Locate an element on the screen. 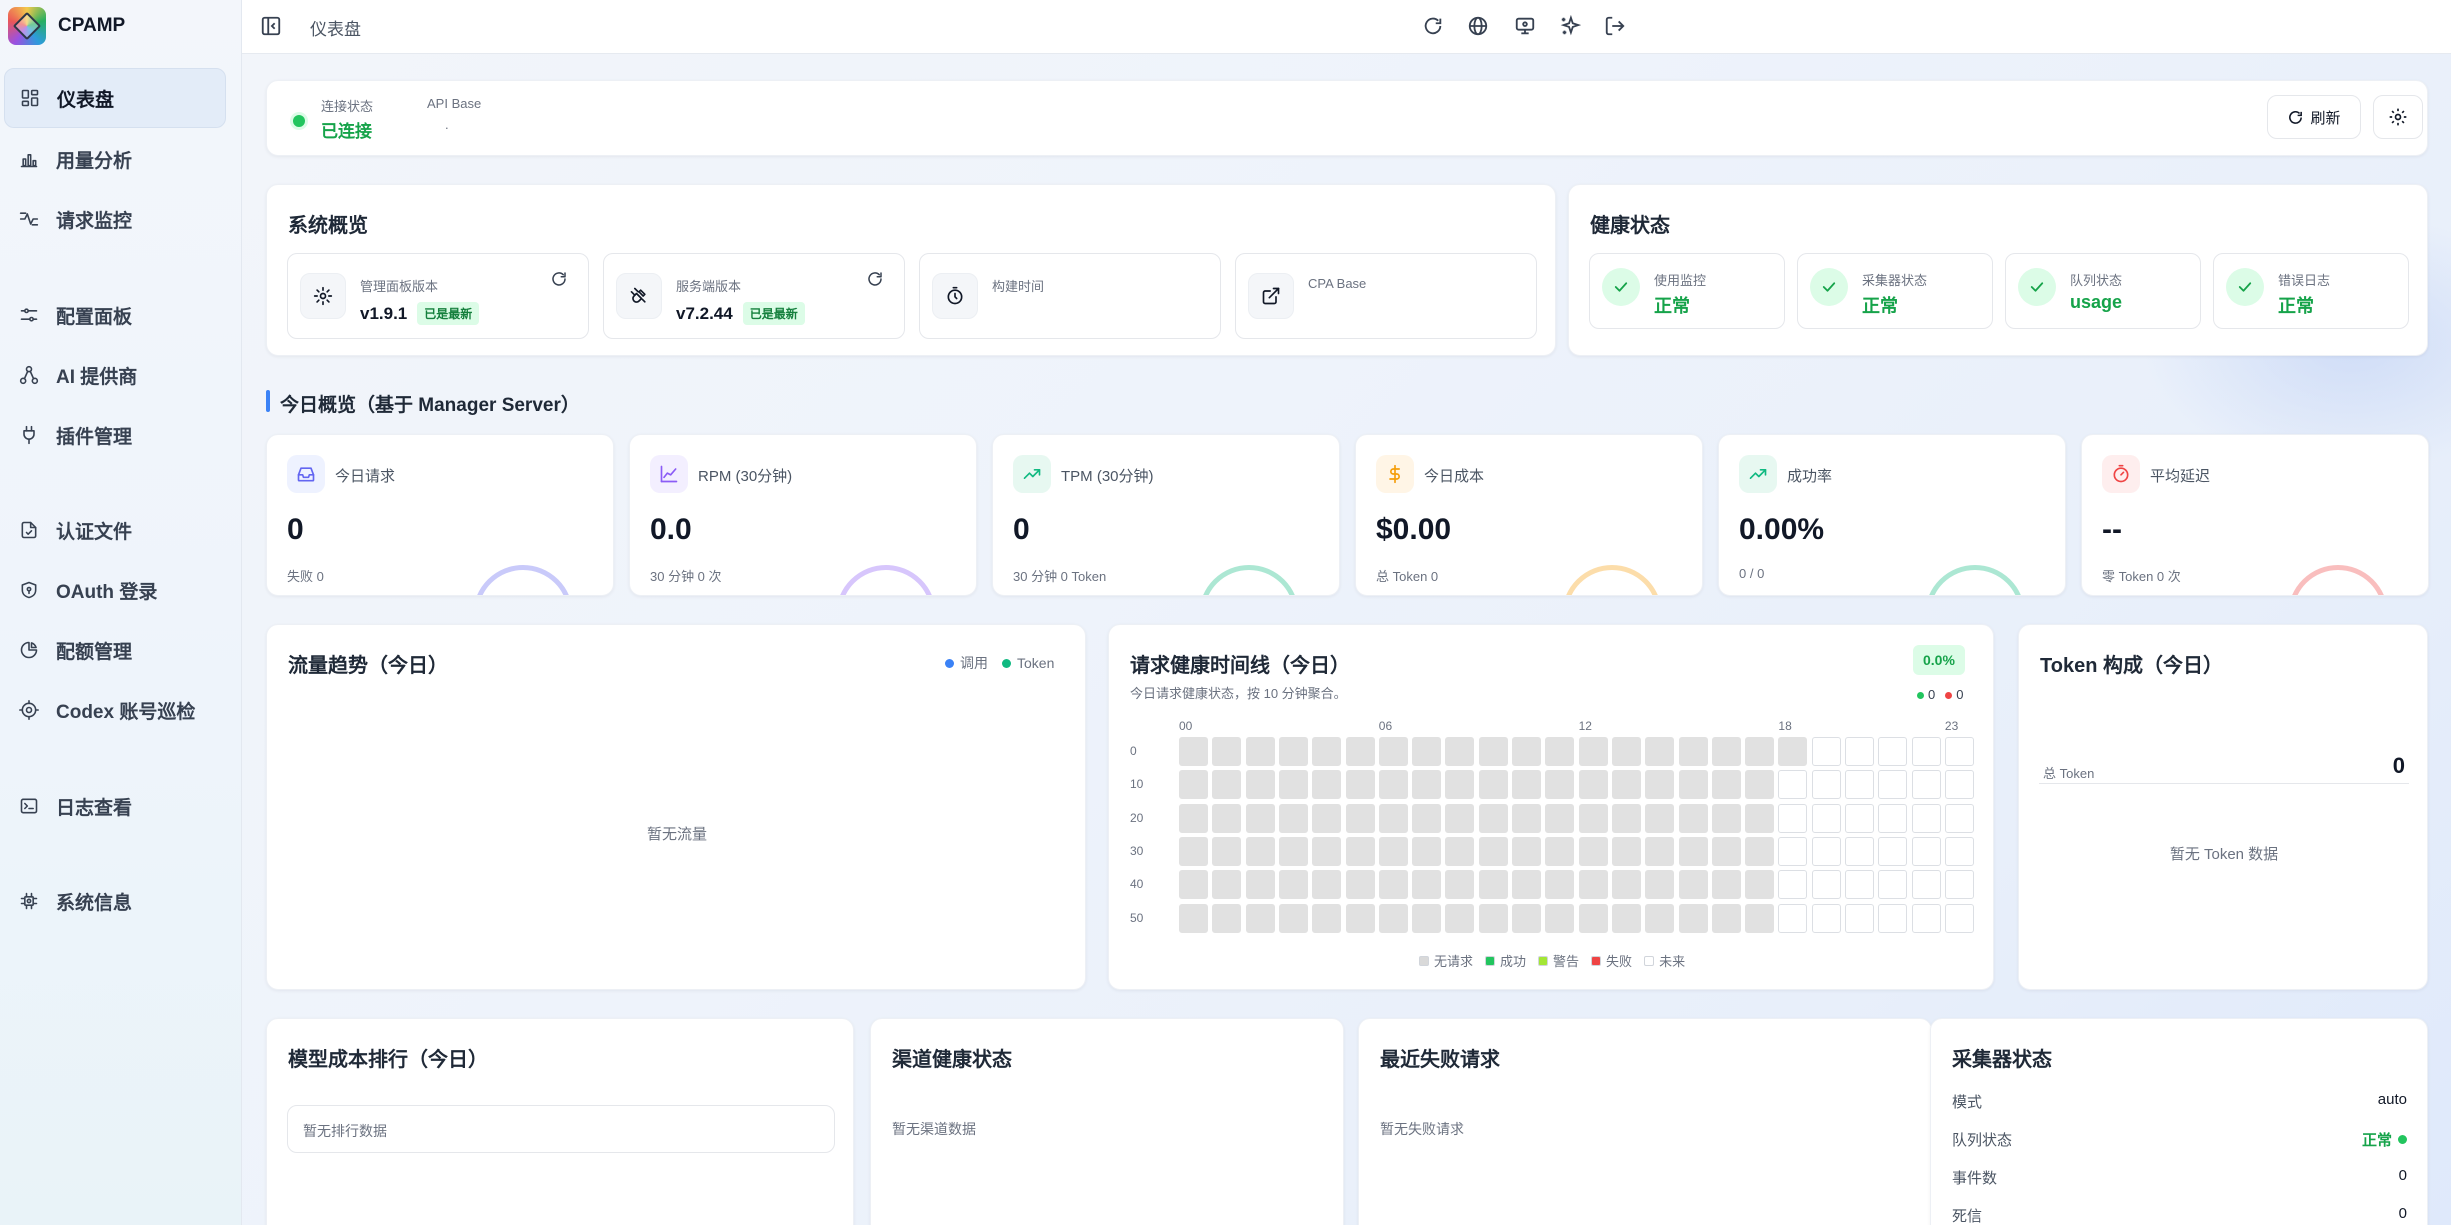 Image resolution: width=2451 pixels, height=1225 pixels. sidebar-collapse-icon is located at coordinates (271, 26).